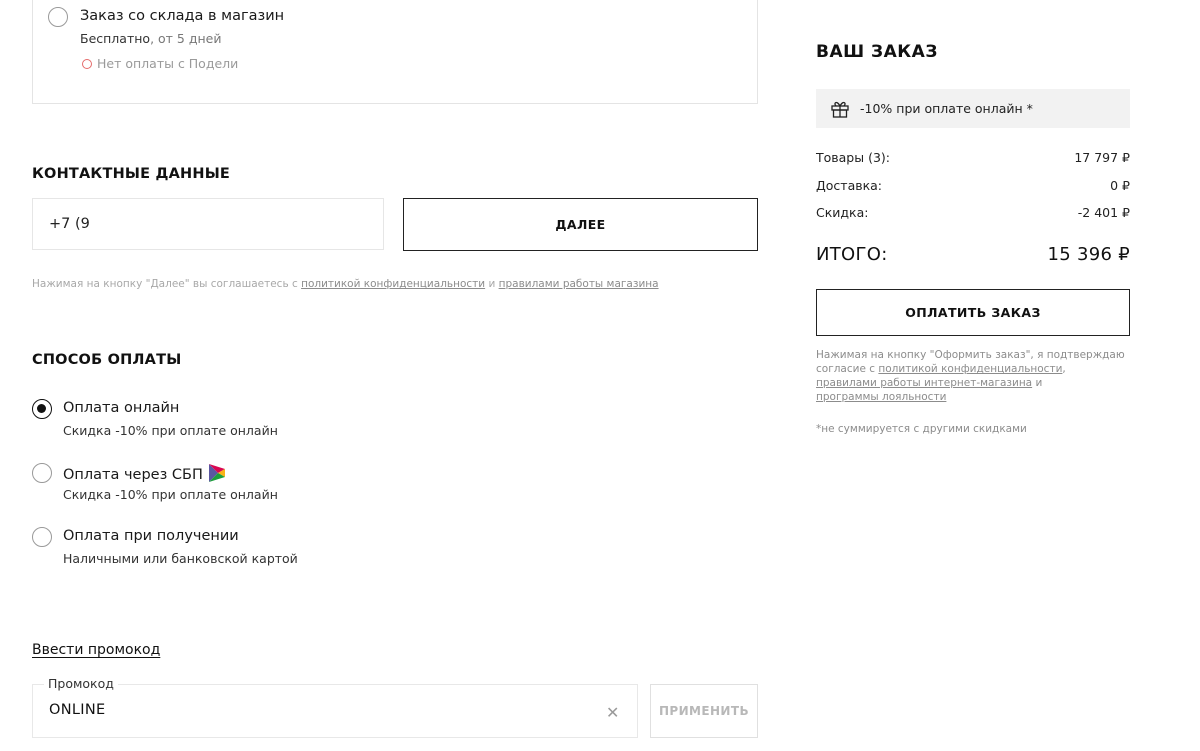  What do you see at coordinates (335, 711) in the screenshot?
I see `promo-input` at bounding box center [335, 711].